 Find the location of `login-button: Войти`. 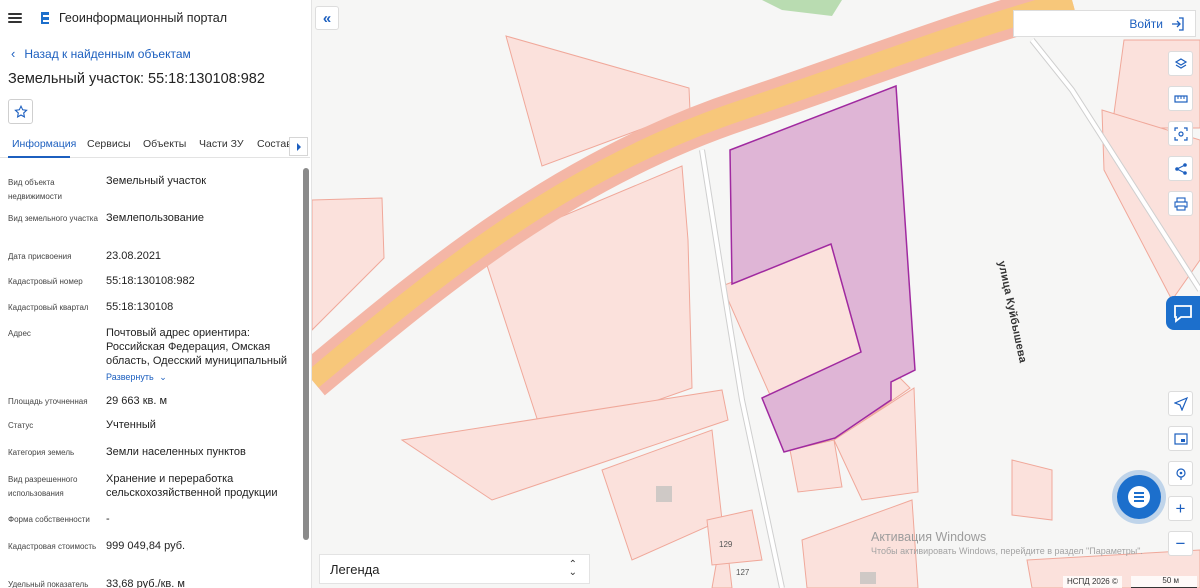

login-button: Войти is located at coordinates (1104, 23).